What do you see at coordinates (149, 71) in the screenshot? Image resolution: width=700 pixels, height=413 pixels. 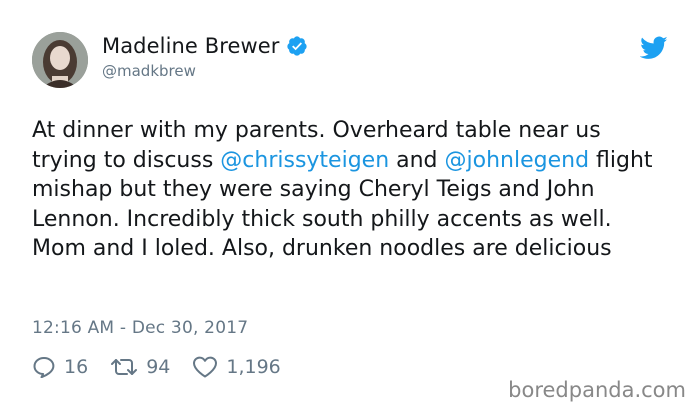 I see `author-handle: @madkbrew` at bounding box center [149, 71].